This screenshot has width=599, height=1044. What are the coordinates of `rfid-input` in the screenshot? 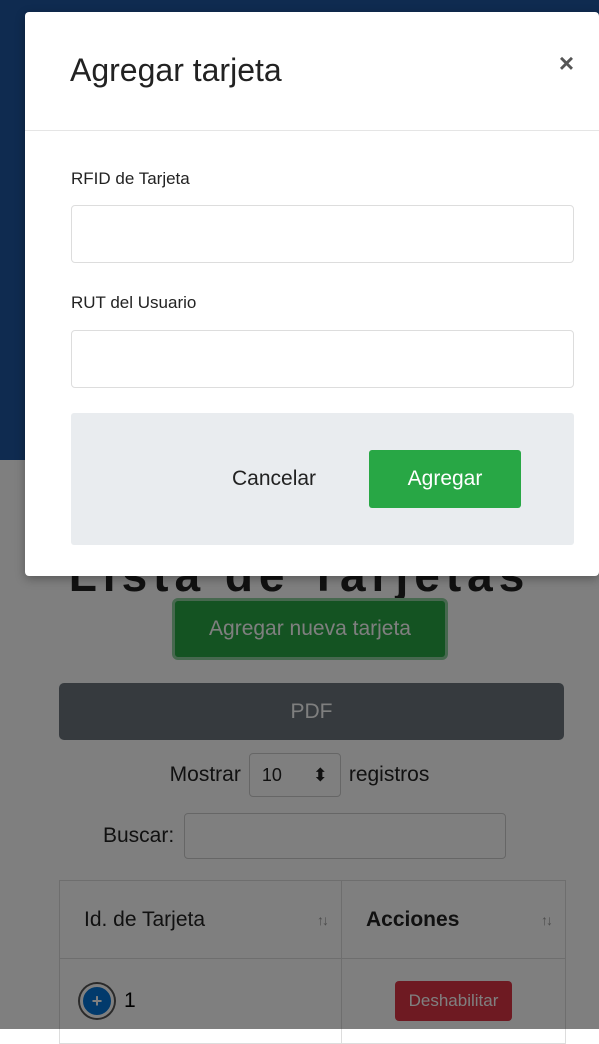 It's located at (322, 234).